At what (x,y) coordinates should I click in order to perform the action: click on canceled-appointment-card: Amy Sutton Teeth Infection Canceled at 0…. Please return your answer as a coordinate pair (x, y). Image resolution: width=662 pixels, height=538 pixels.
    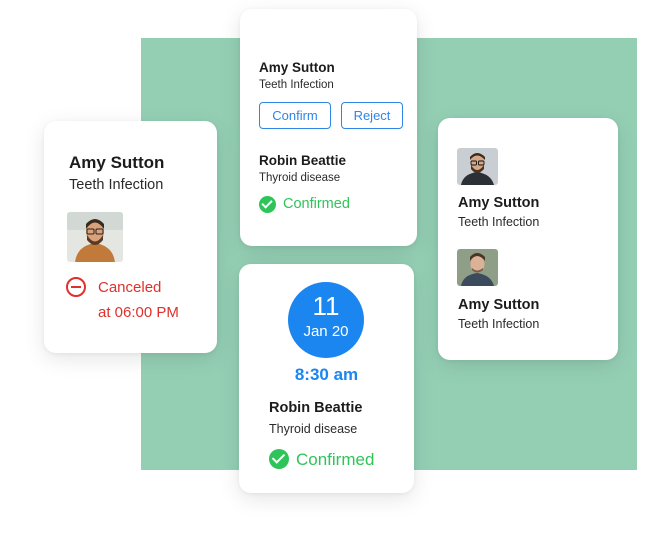
    Looking at the image, I should click on (130, 237).